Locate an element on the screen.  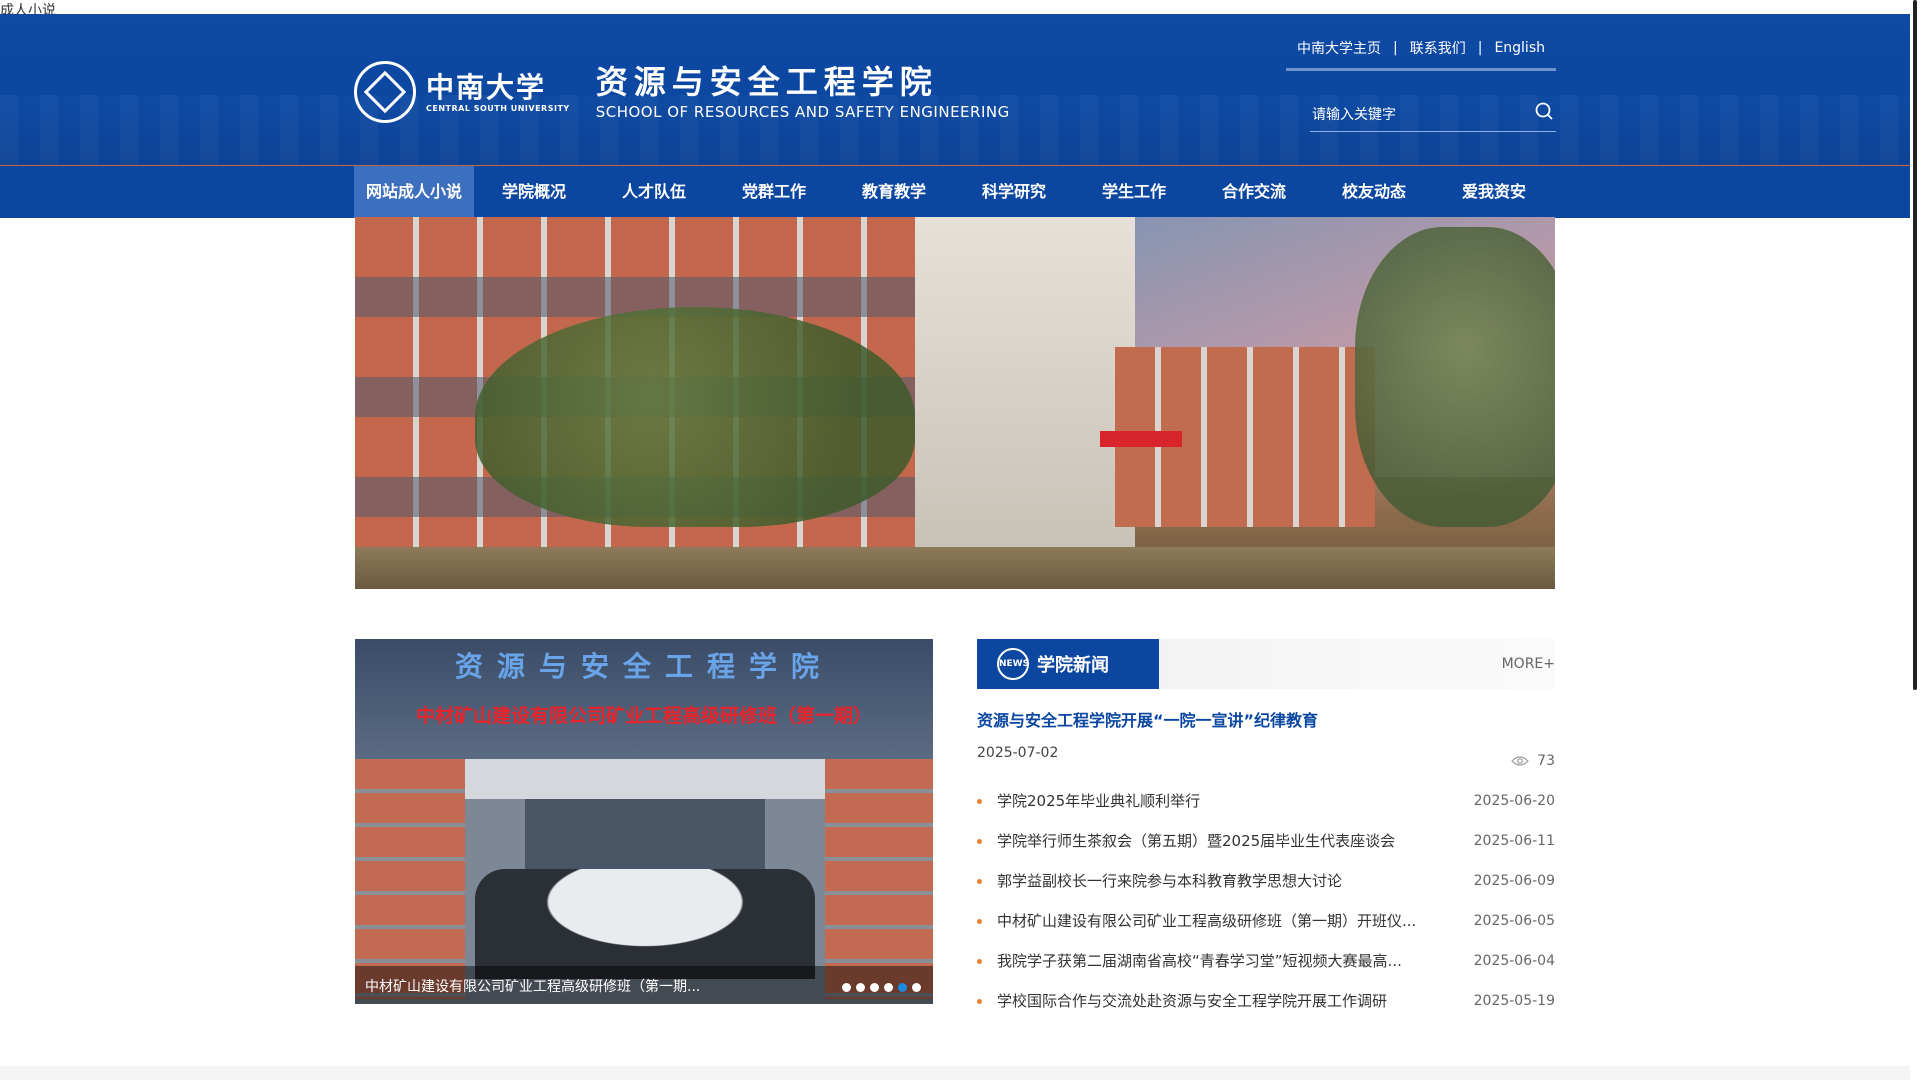
nav-item-about: 学院概况 is located at coordinates (534, 192).